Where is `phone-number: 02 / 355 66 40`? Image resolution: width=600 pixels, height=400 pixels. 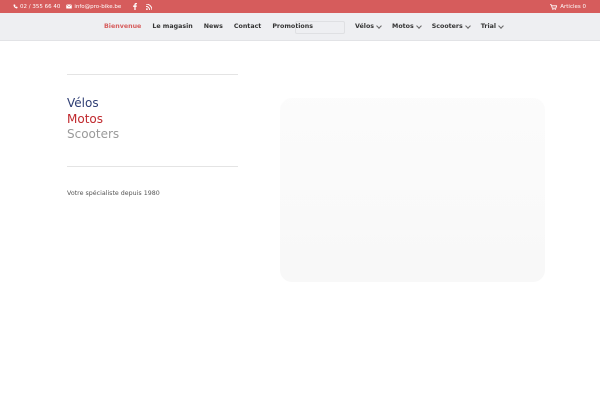 phone-number: 02 / 355 66 40 is located at coordinates (40, 6).